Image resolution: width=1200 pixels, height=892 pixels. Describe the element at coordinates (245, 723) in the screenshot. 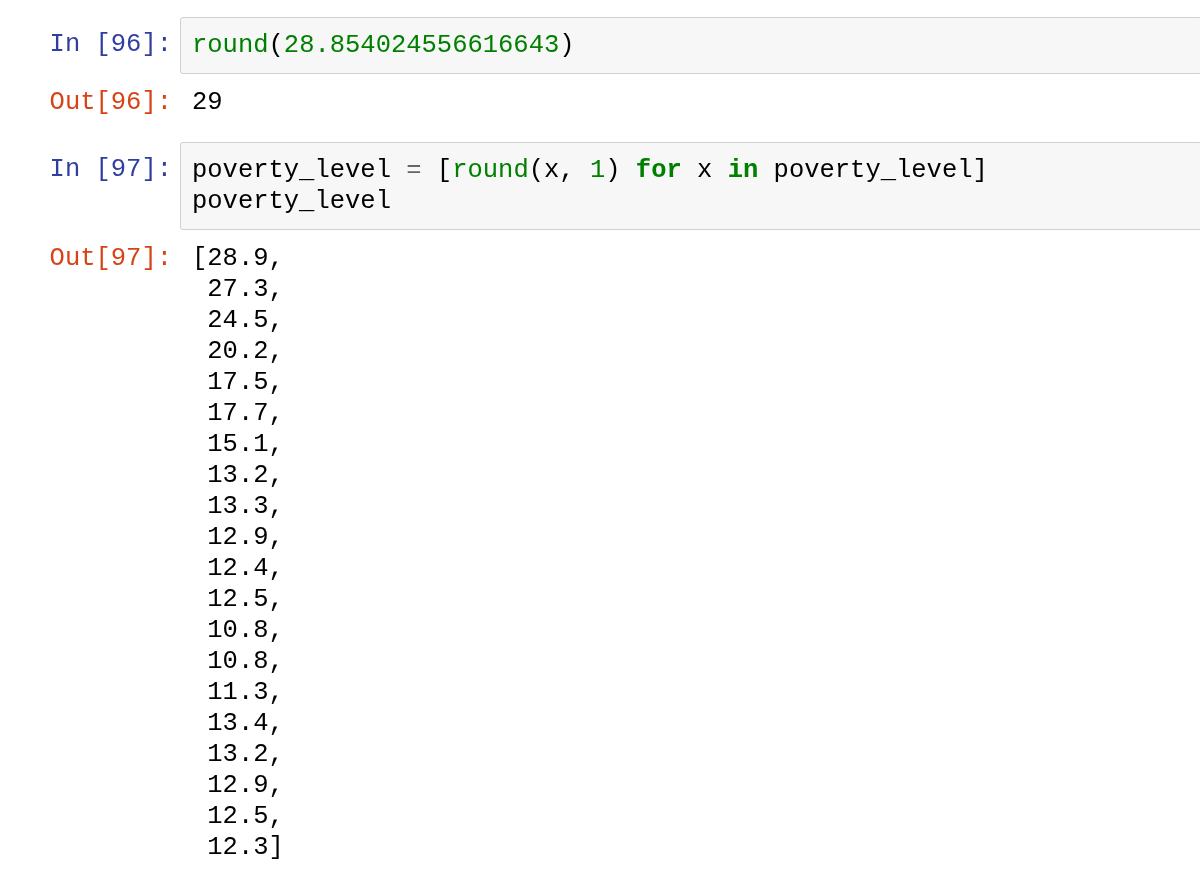

I see `output-line: 13.4,` at that location.